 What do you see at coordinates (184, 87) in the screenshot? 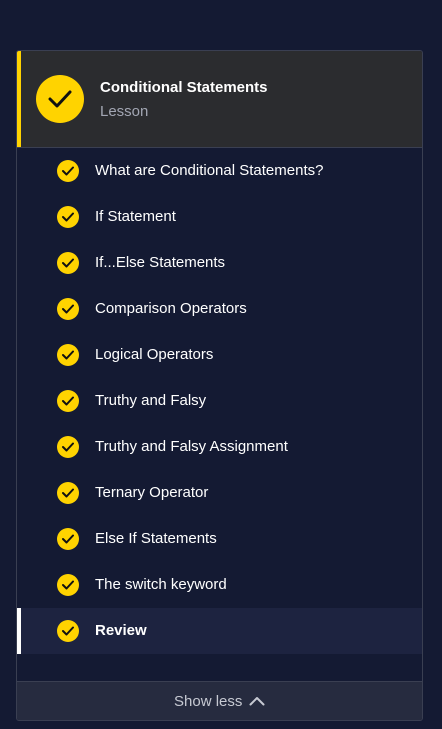
I see `lesson-title: Conditional Statements` at bounding box center [184, 87].